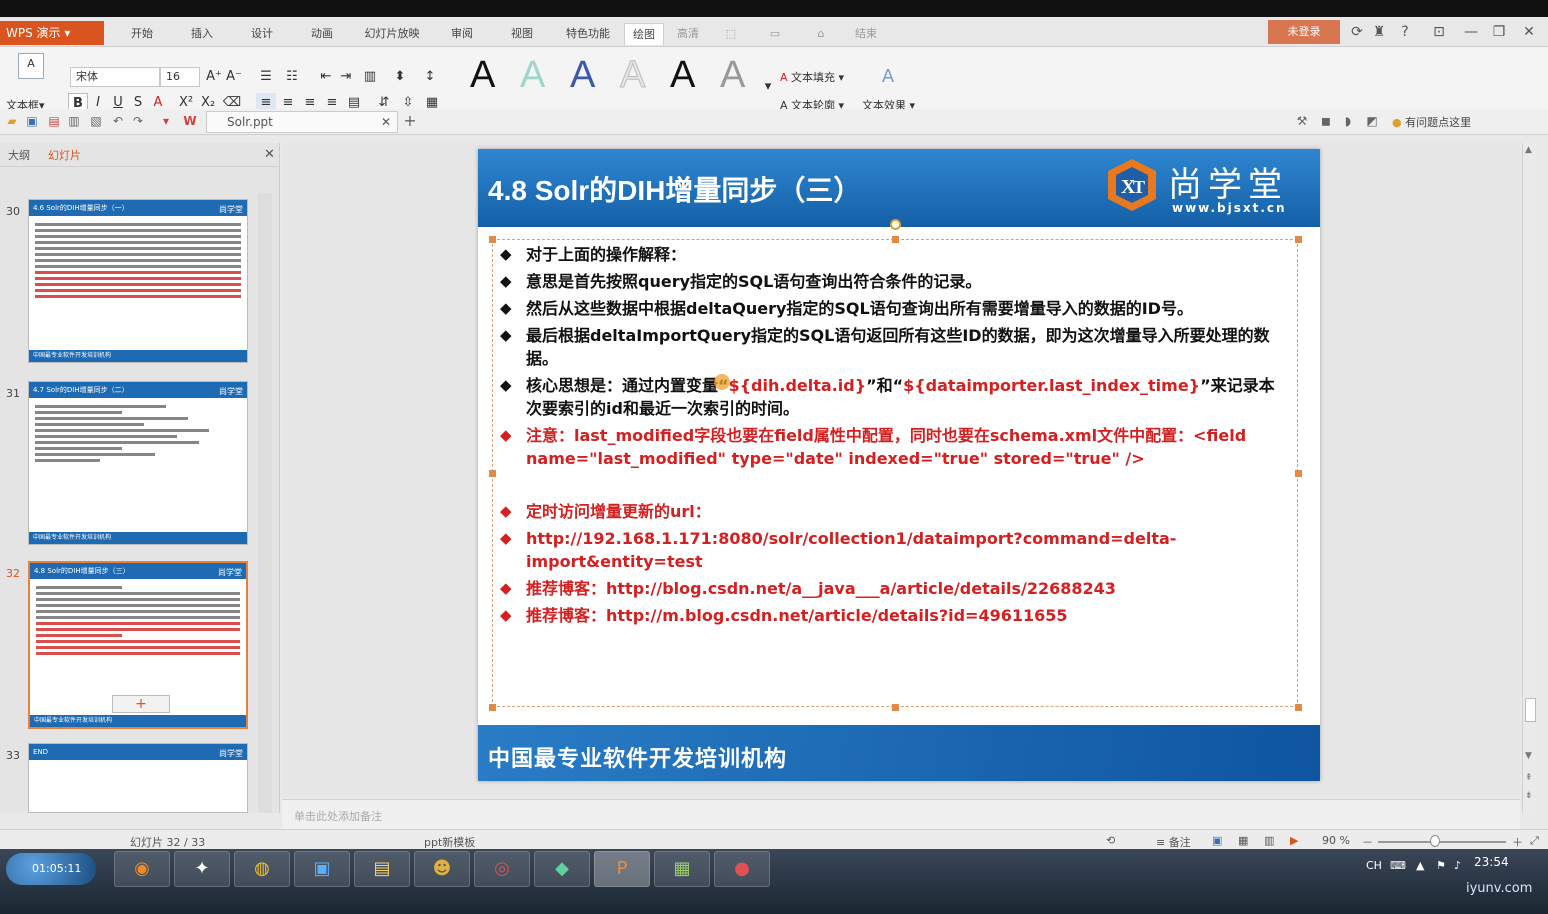  Describe the element at coordinates (1110, 840) in the screenshot. I see `history-icon: ⟲` at that location.